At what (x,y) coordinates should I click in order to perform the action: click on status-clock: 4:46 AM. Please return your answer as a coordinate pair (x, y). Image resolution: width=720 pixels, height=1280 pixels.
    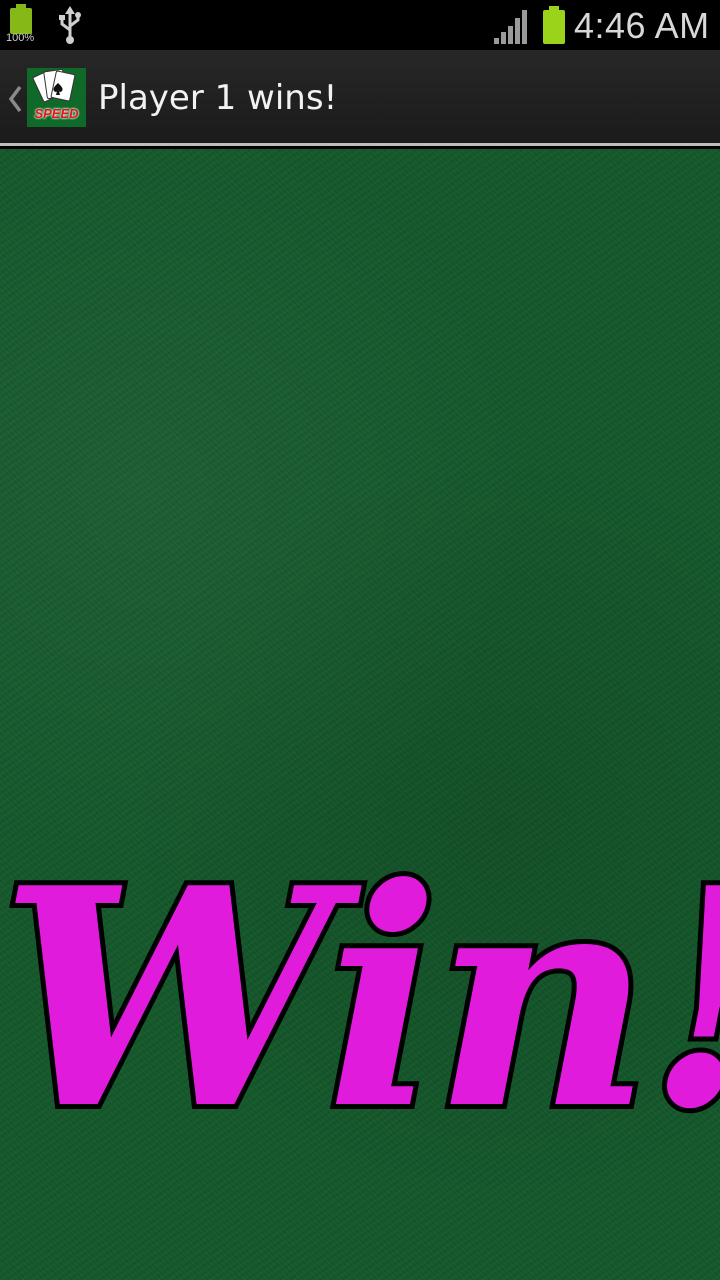
    Looking at the image, I should click on (642, 25).